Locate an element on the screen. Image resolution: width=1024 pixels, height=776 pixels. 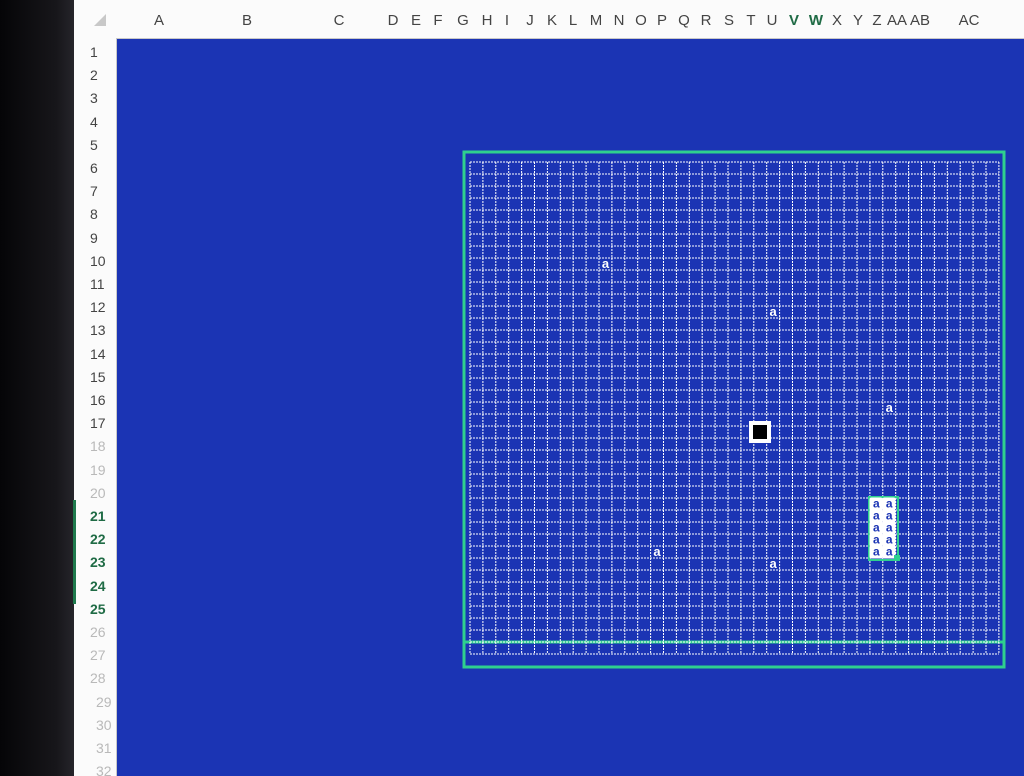
row-header-3: 3 is located at coordinates (94, 98).